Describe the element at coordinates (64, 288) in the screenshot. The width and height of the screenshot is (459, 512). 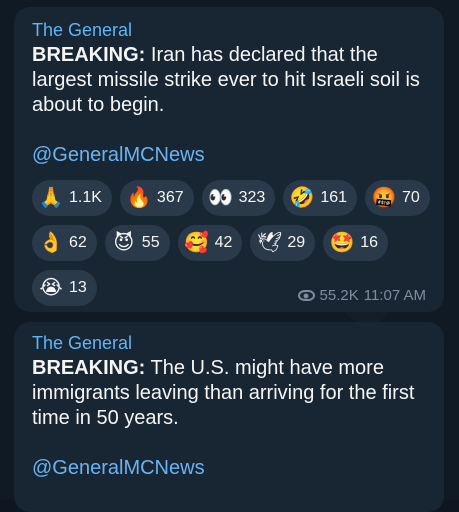
I see `reaction-chip: 😭 13` at that location.